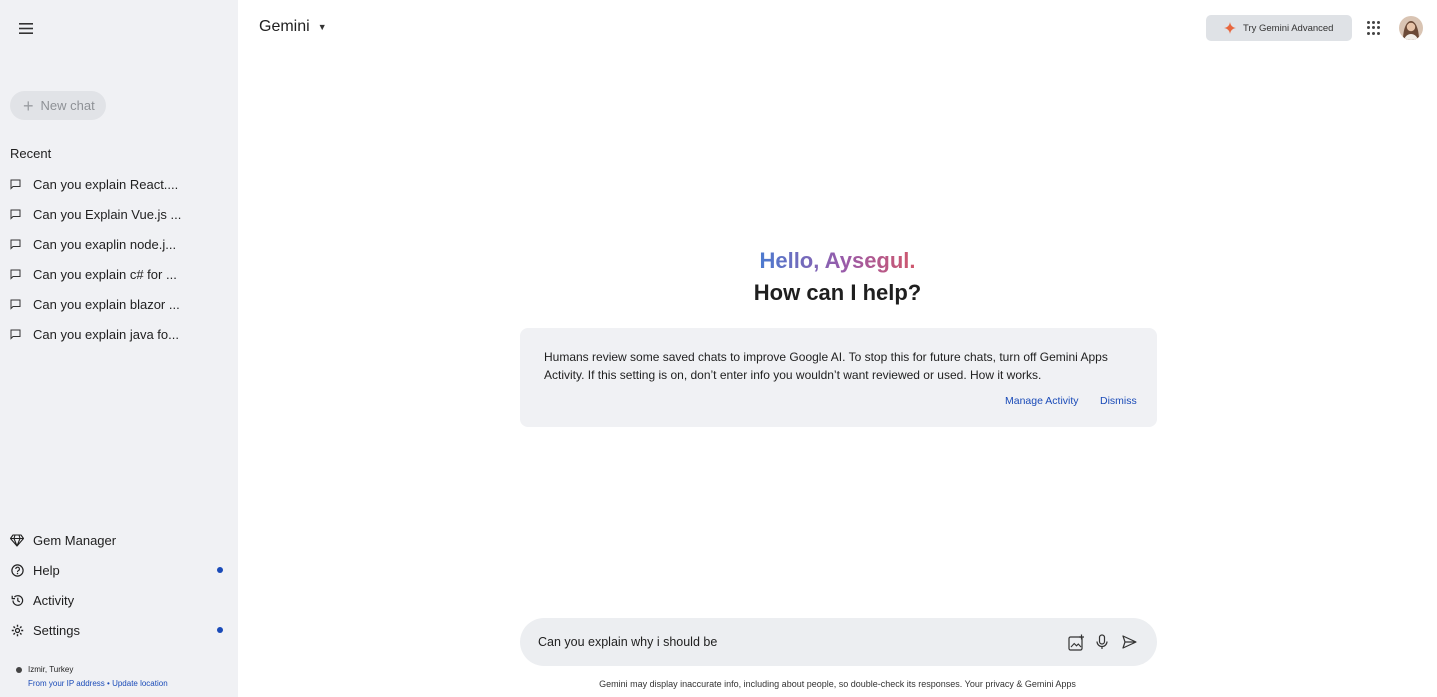  I want to click on plus-icon: +, so click(28, 105).